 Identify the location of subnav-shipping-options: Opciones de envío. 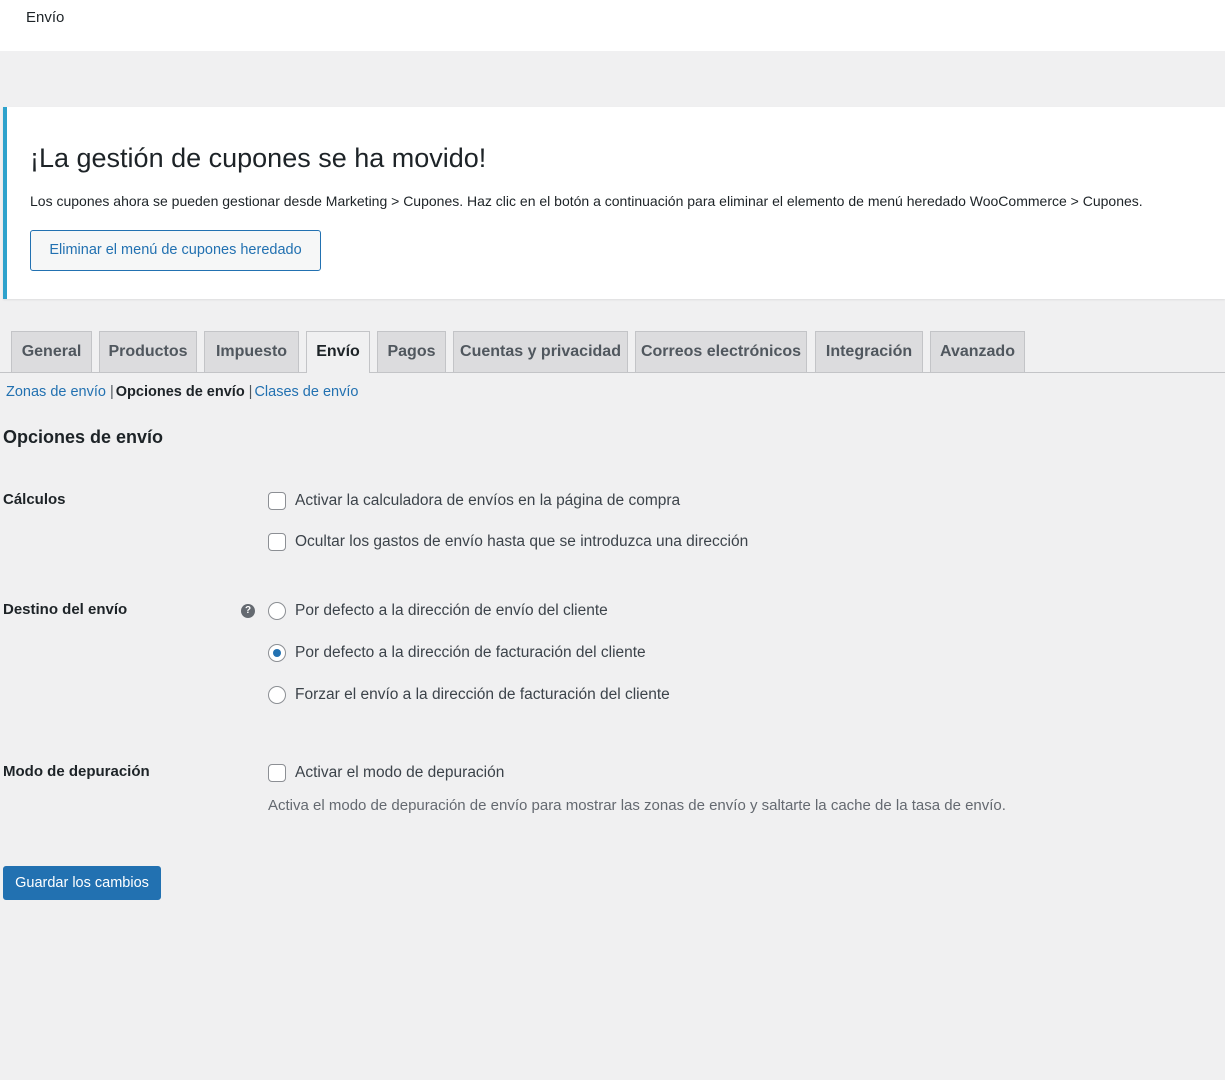
(180, 392).